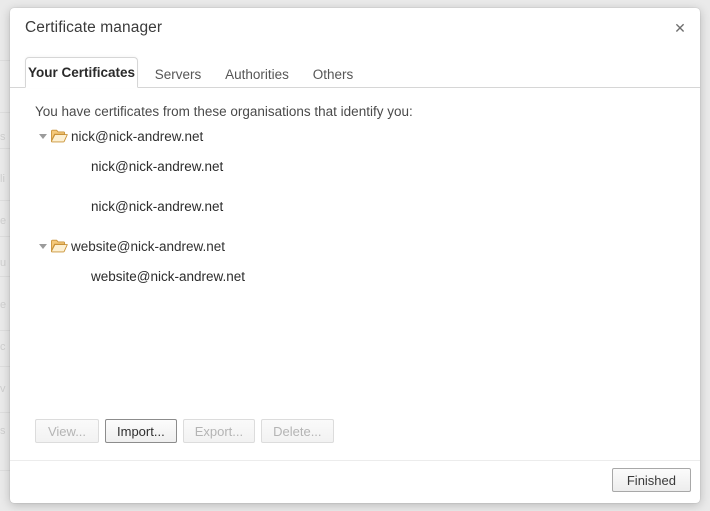  Describe the element at coordinates (333, 74) in the screenshot. I see `tab-others: Others` at that location.